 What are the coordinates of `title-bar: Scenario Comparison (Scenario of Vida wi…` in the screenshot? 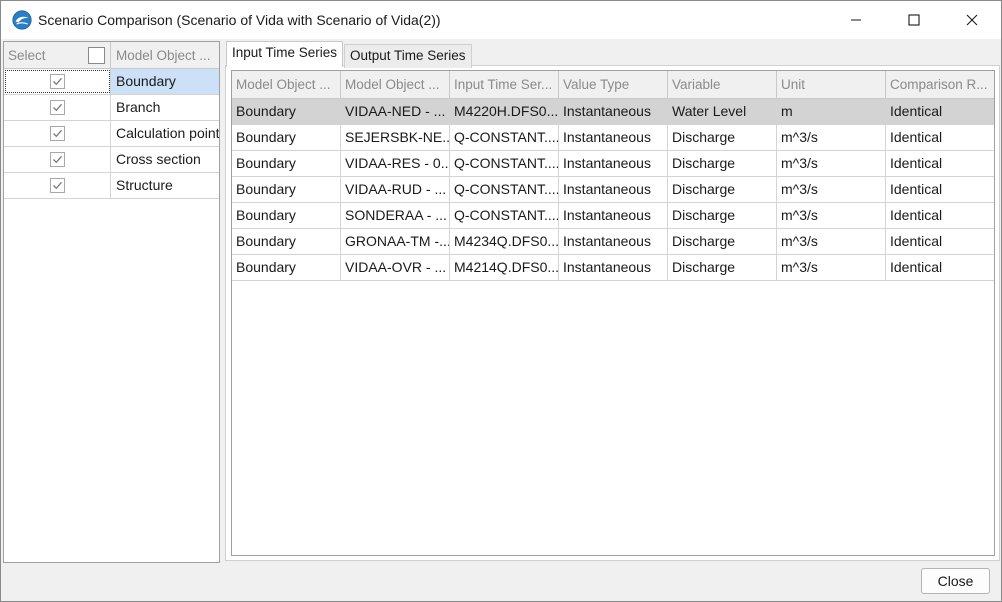 It's located at (501, 20).